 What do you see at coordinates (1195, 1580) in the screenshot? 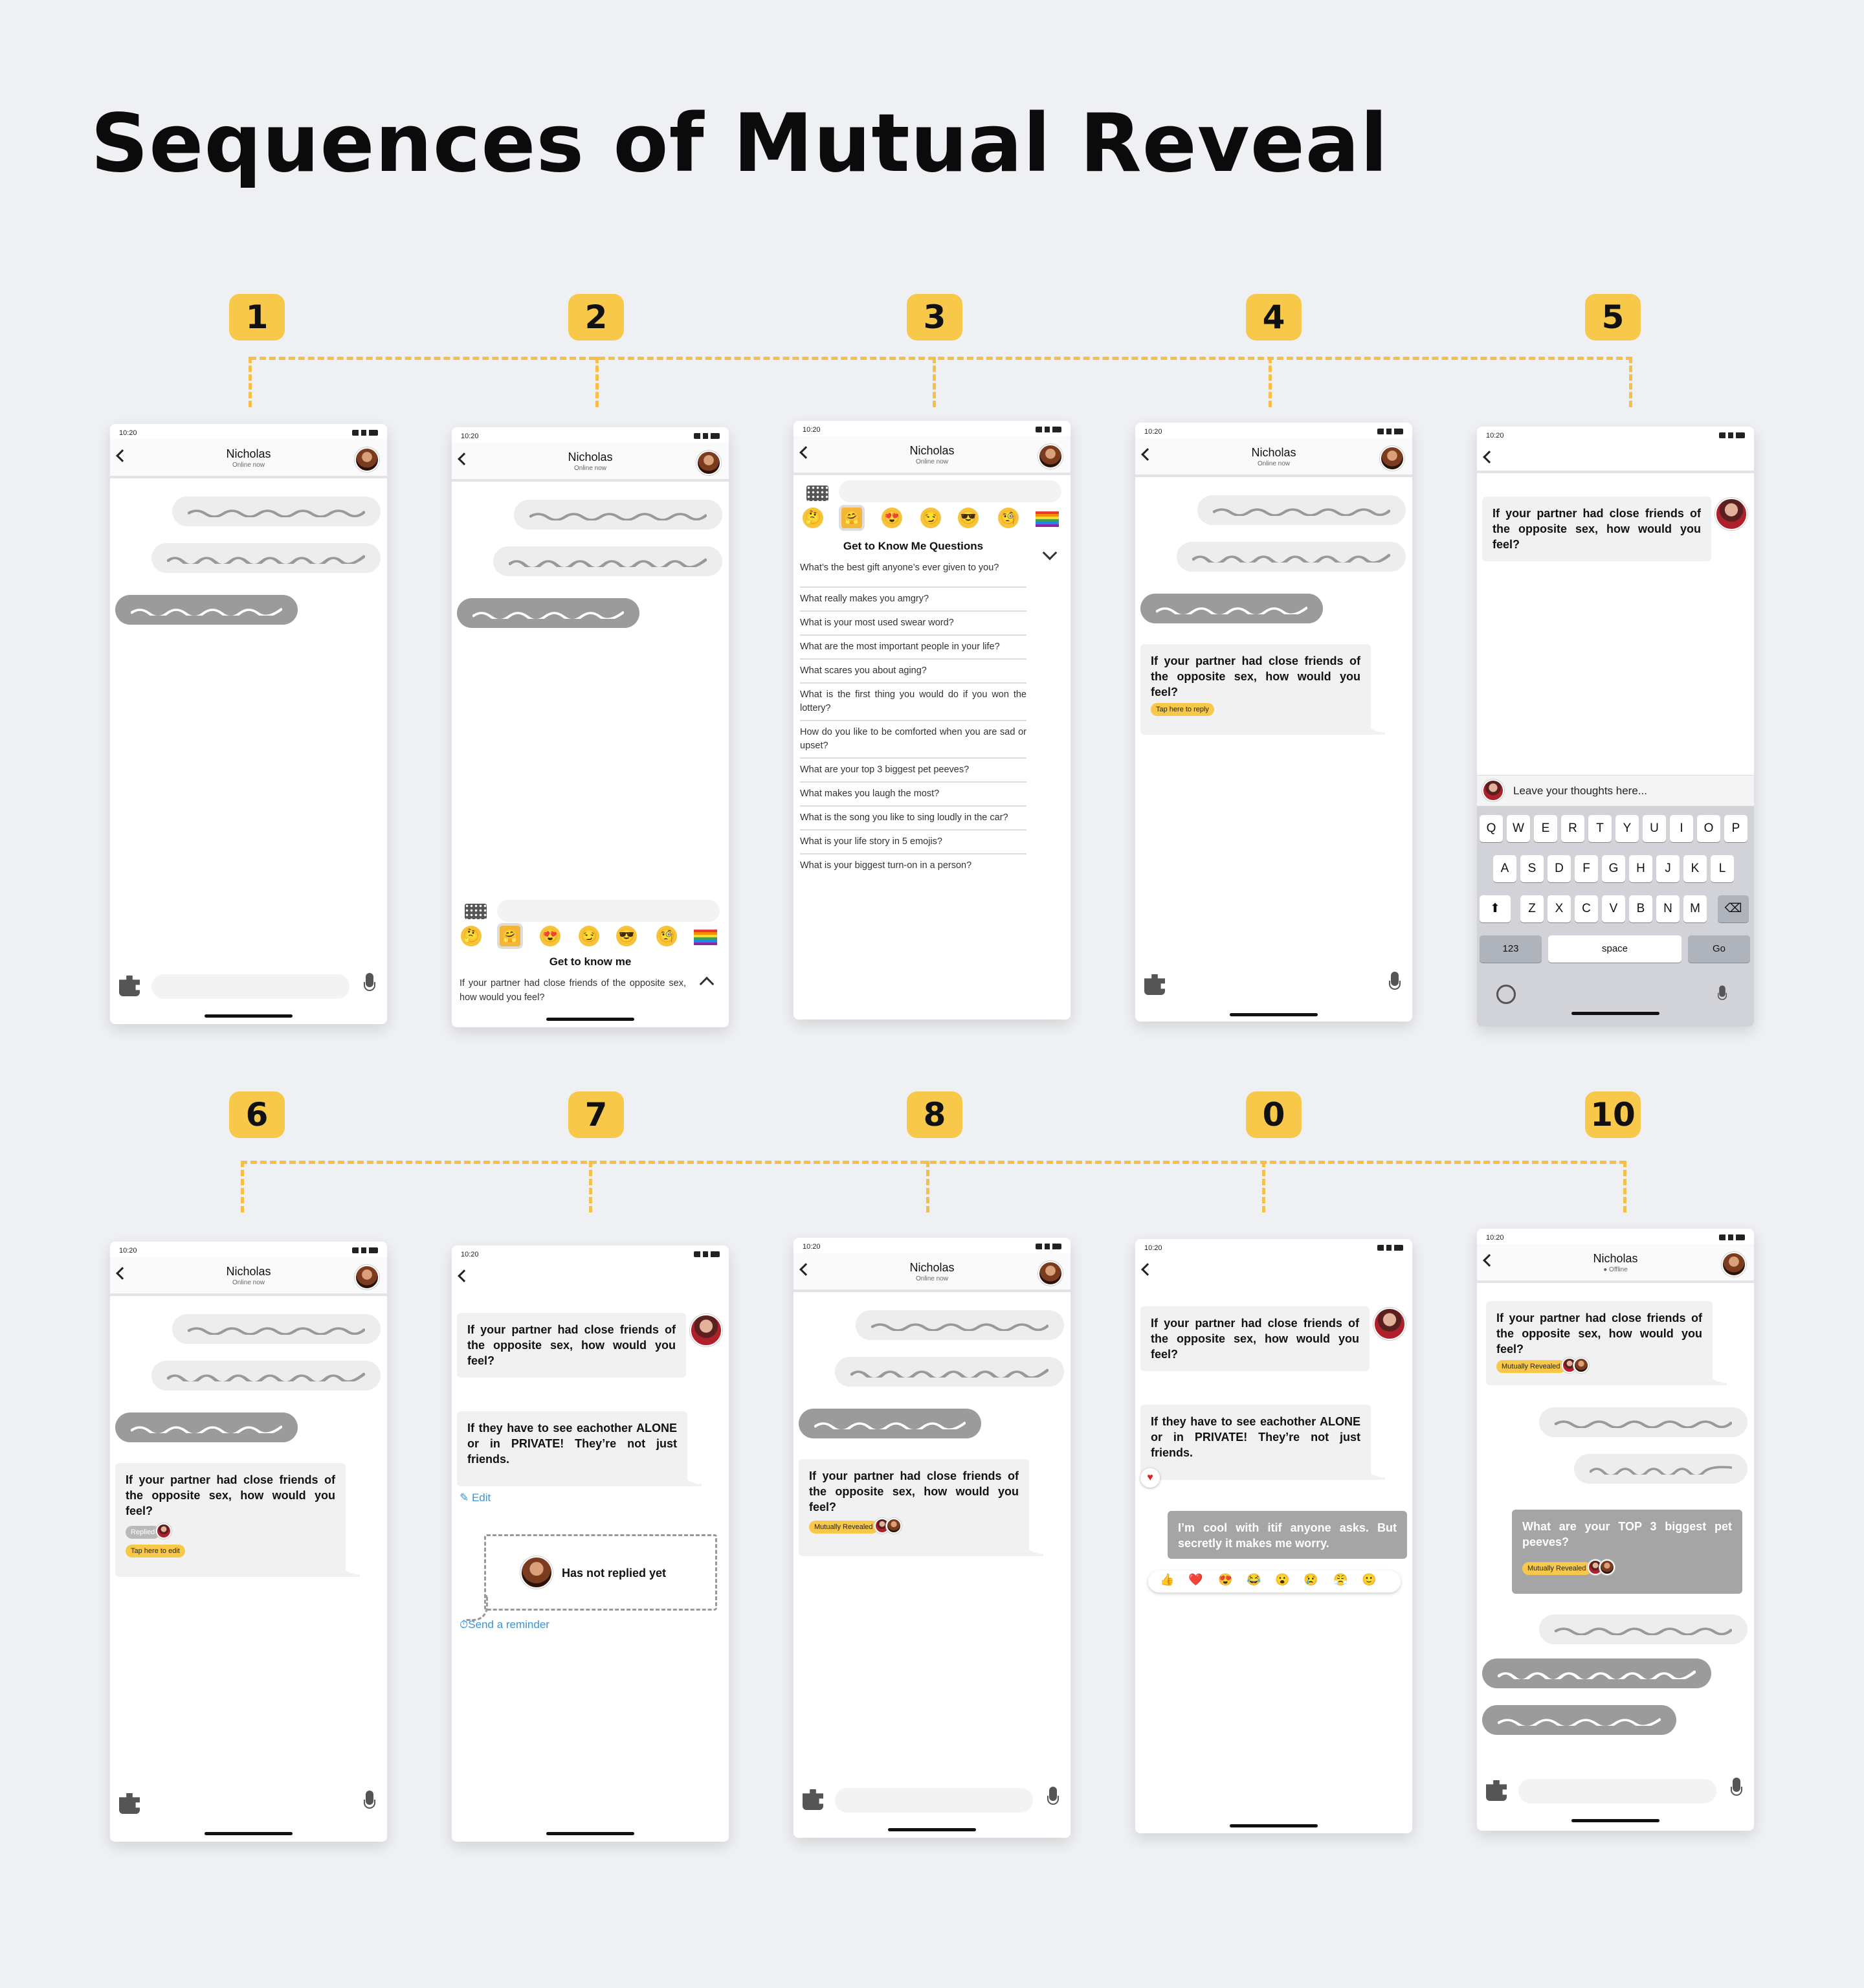
I see `heart-icon: ❤️` at bounding box center [1195, 1580].